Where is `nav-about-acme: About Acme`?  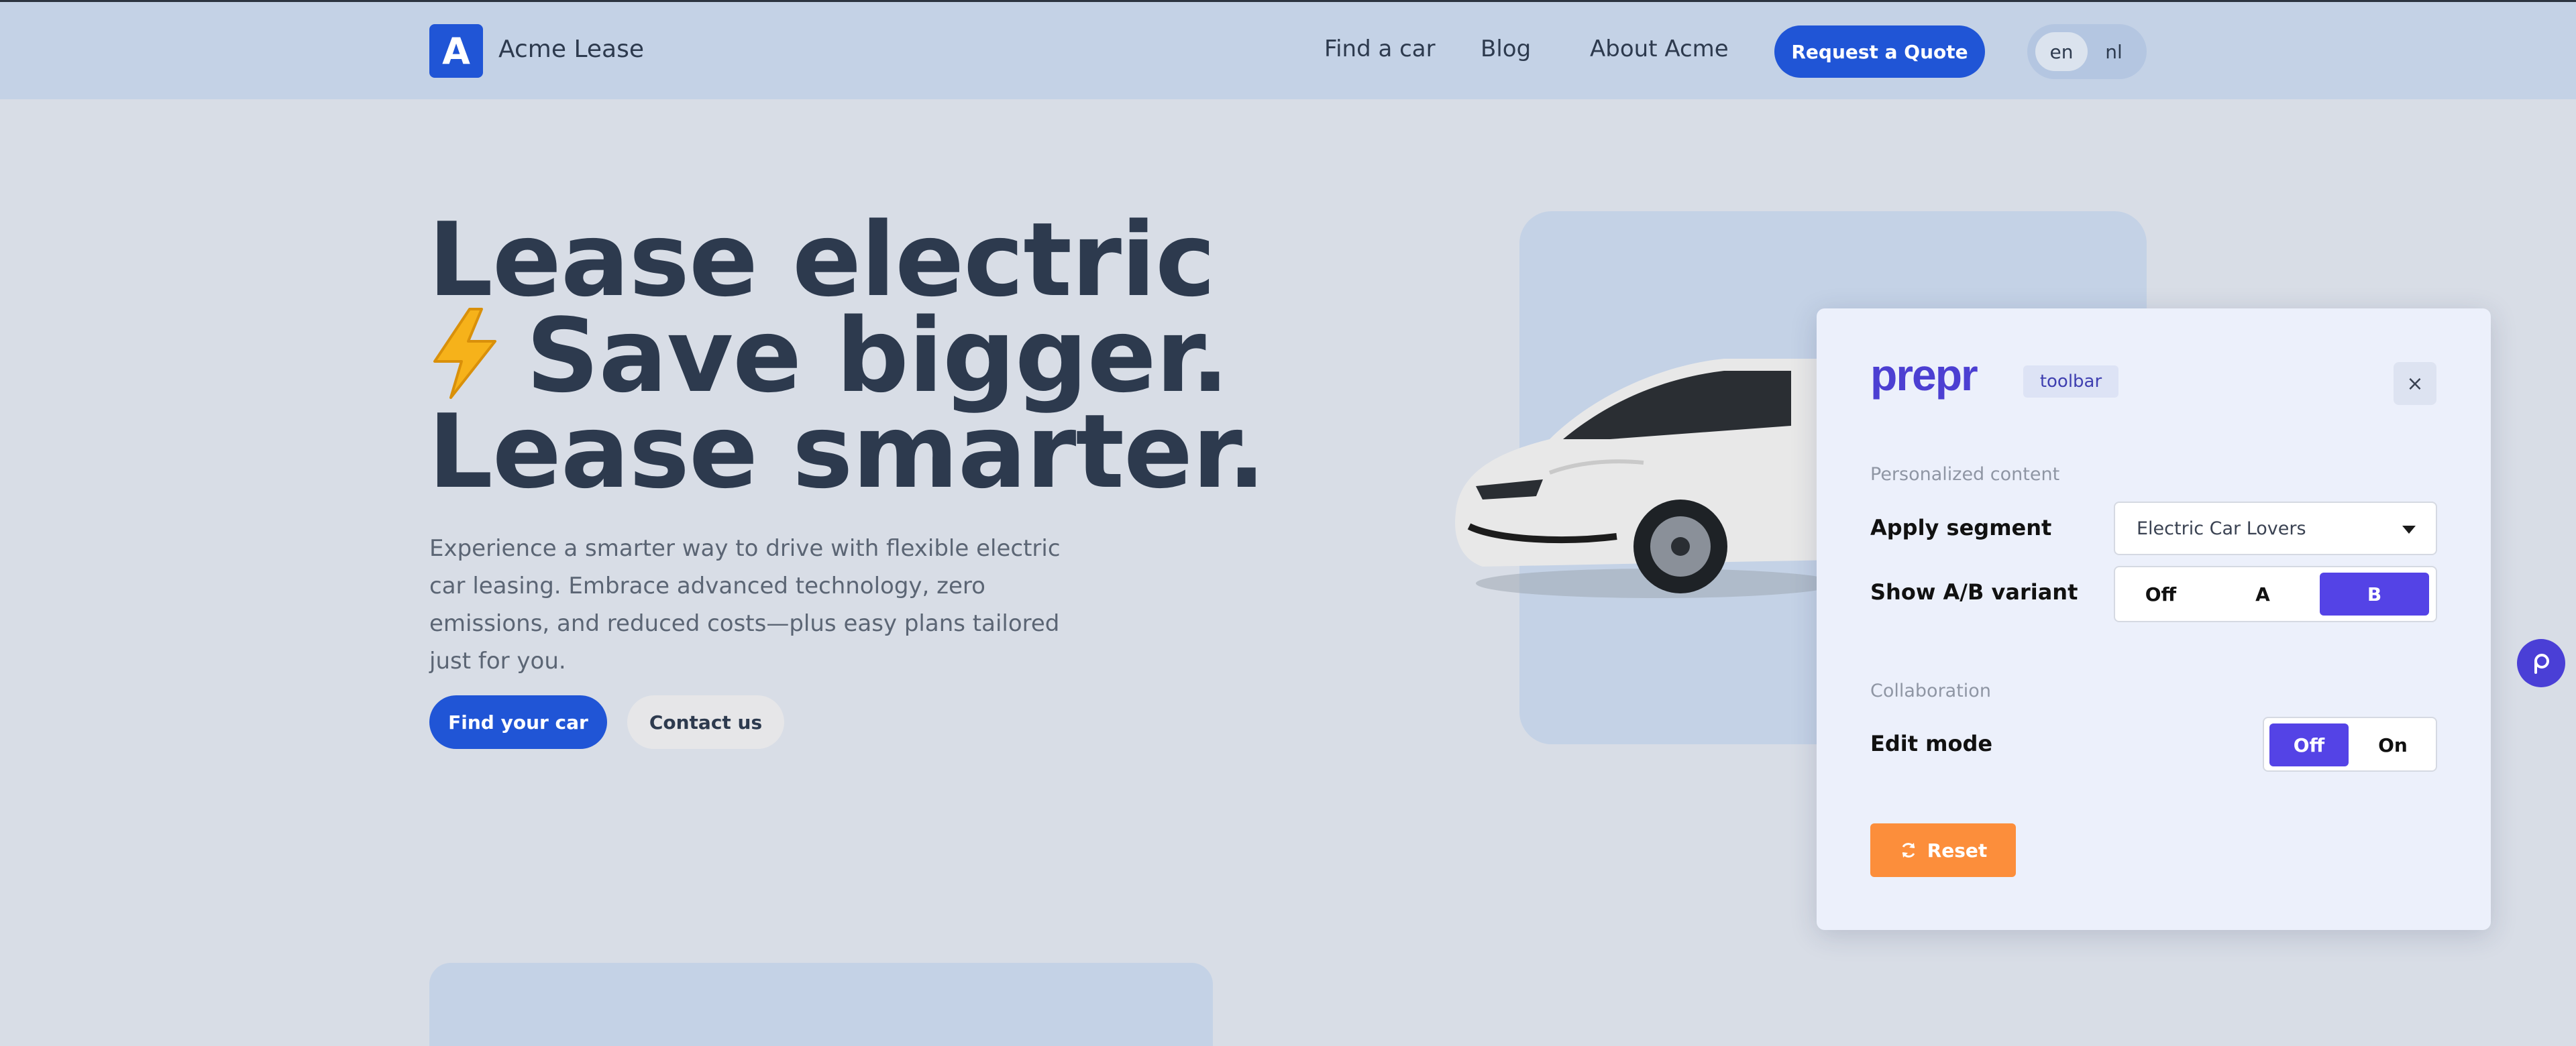 nav-about-acme: About Acme is located at coordinates (1659, 49).